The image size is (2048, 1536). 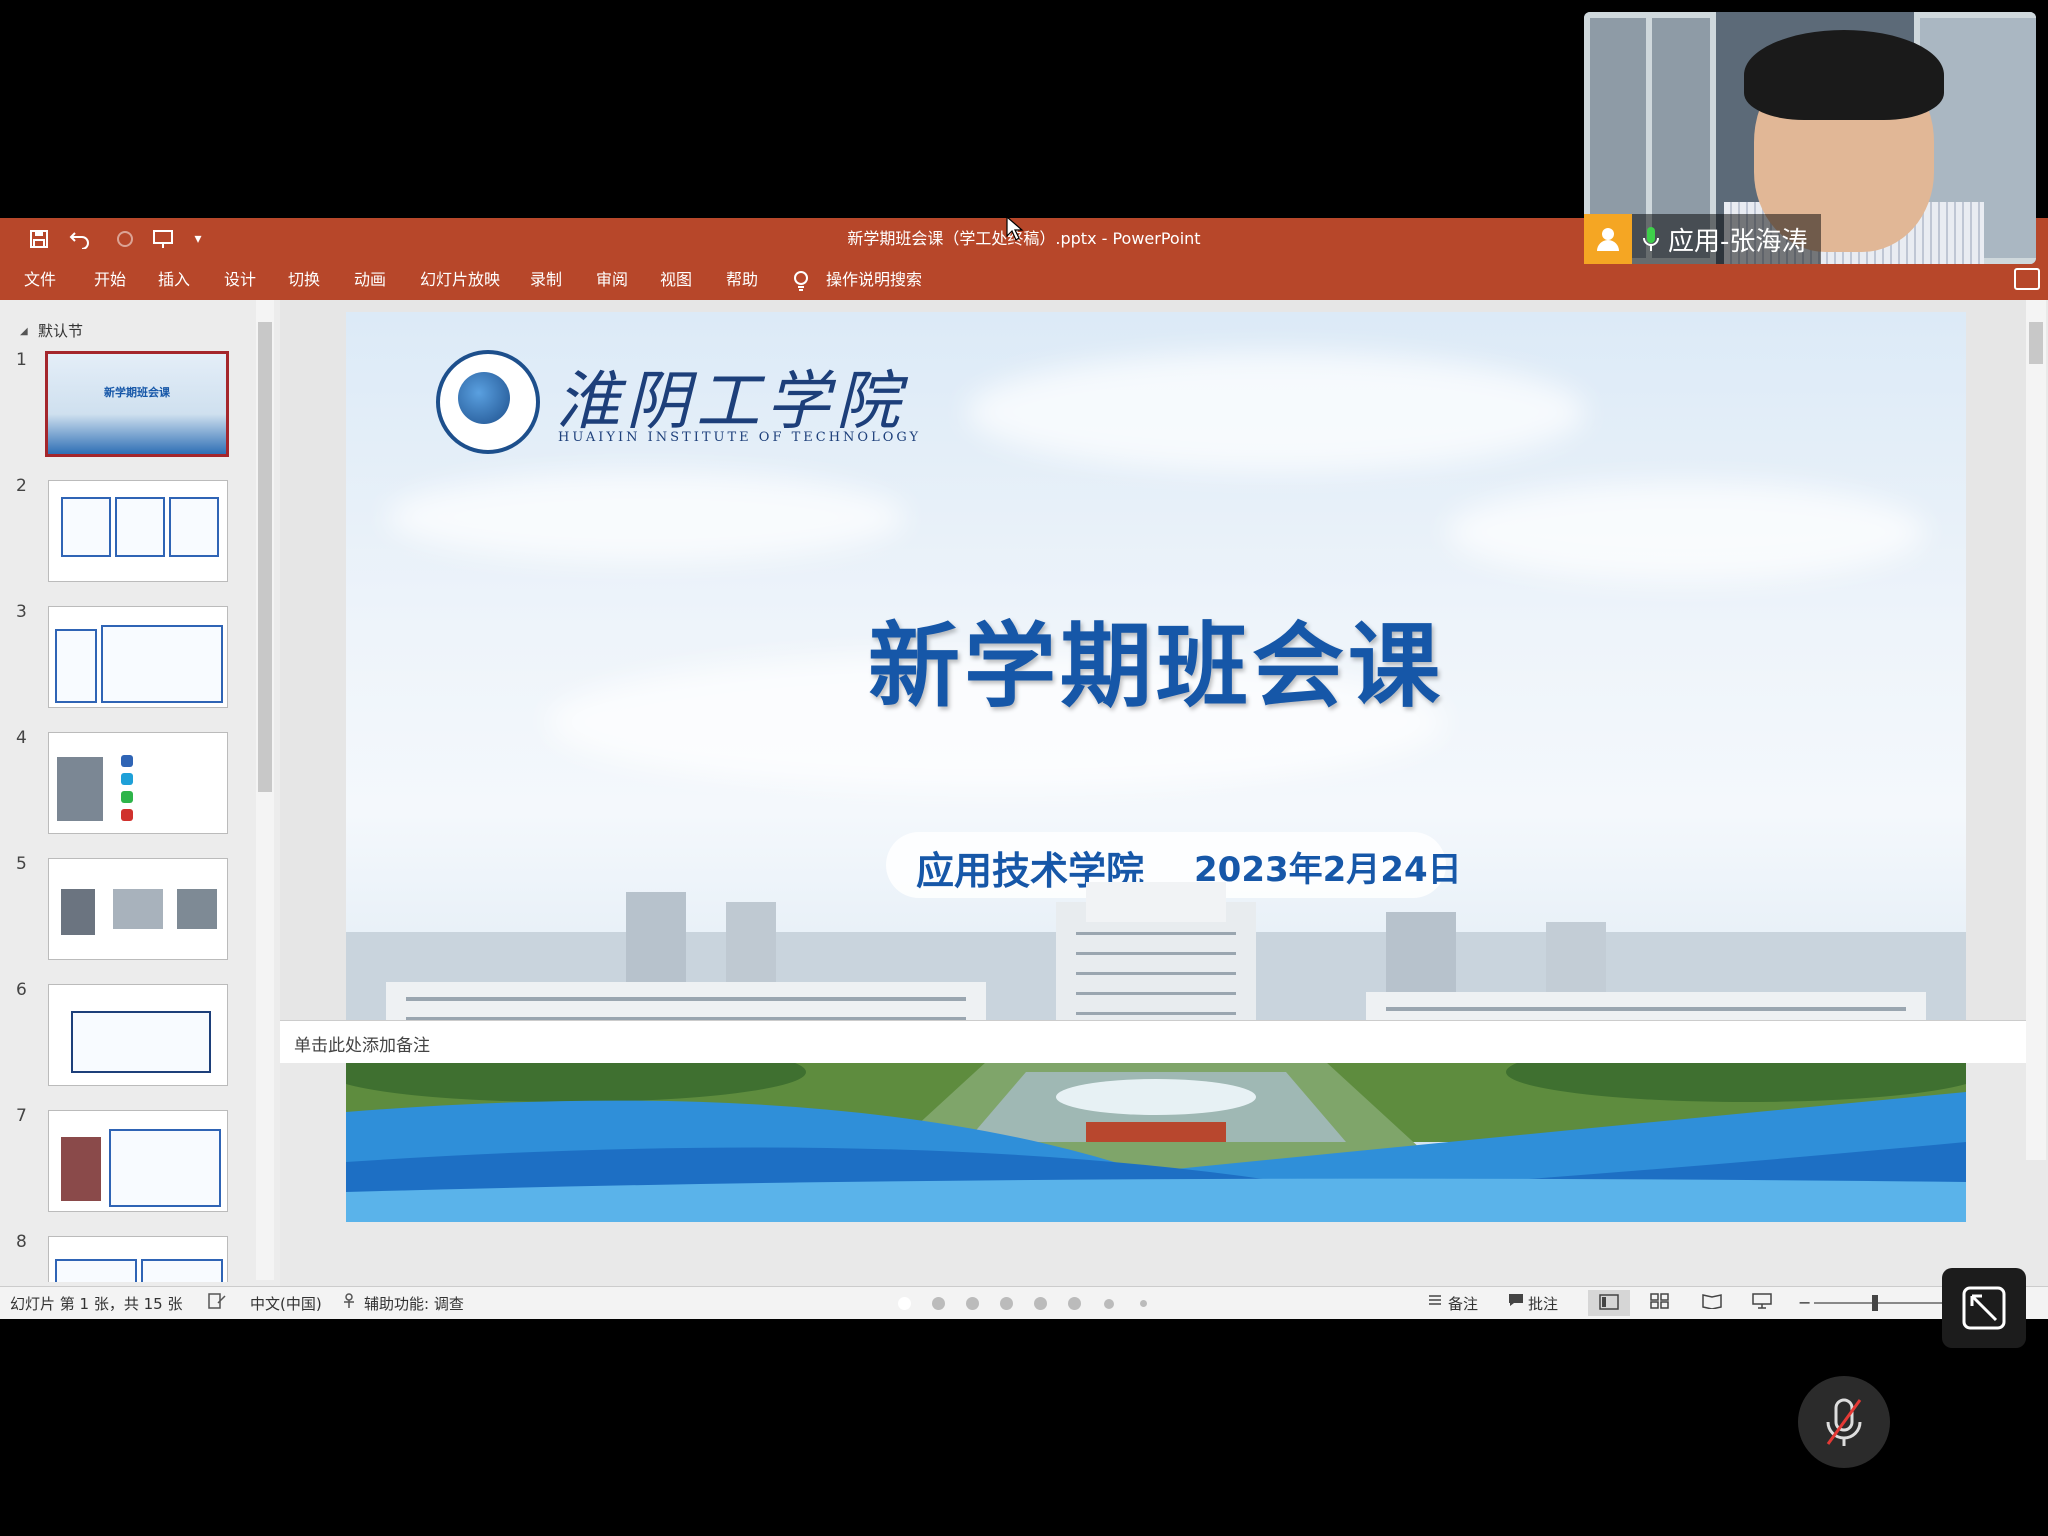 I want to click on tab-transitions: 切换, so click(x=304, y=280).